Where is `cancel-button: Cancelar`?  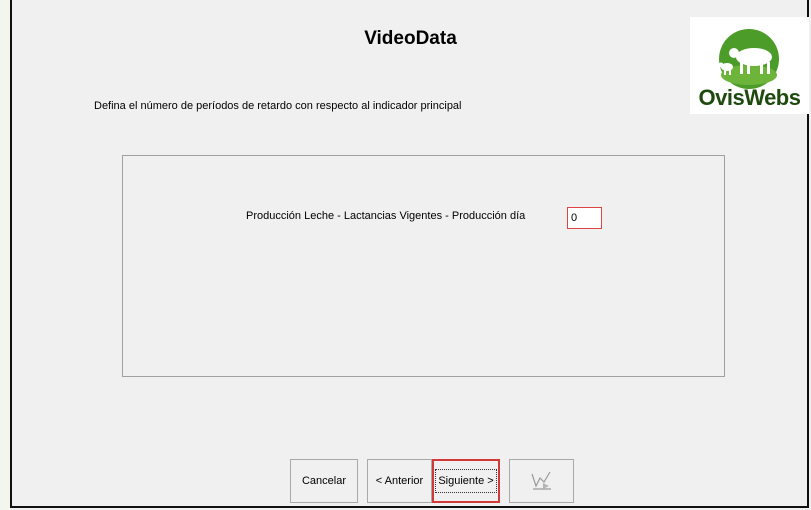 cancel-button: Cancelar is located at coordinates (324, 481).